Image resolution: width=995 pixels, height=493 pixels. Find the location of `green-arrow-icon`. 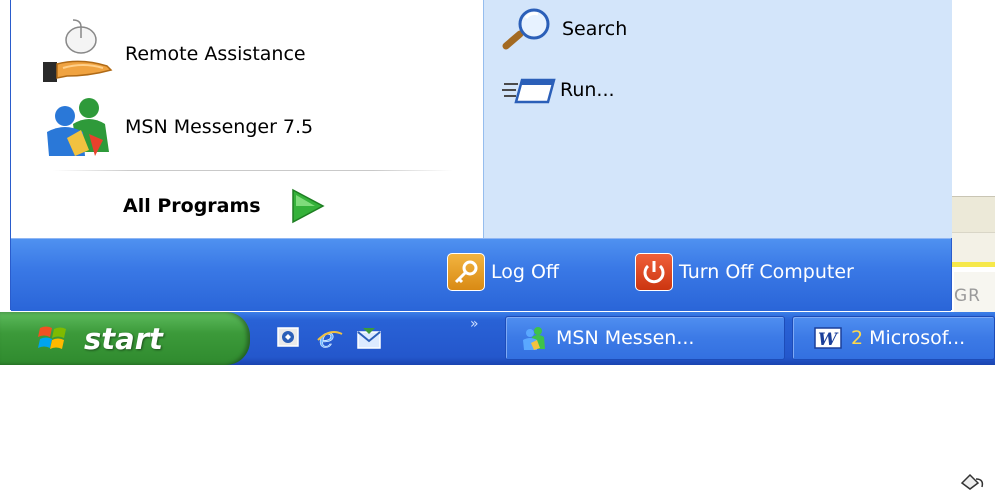

green-arrow-icon is located at coordinates (308, 206).